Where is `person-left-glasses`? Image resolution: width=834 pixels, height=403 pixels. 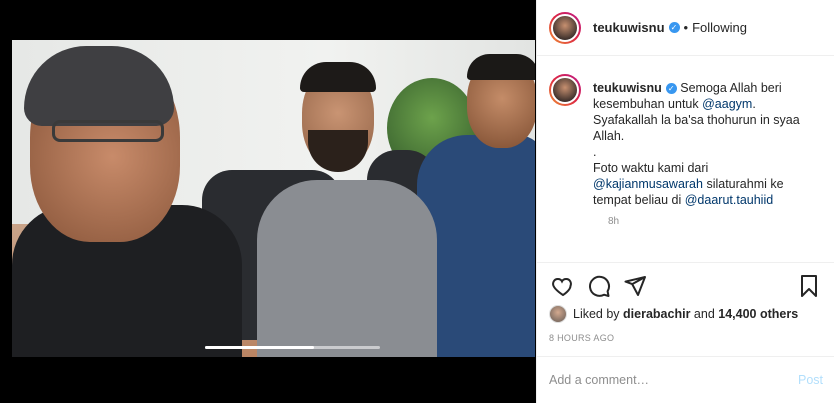
person-left-glasses is located at coordinates (108, 131).